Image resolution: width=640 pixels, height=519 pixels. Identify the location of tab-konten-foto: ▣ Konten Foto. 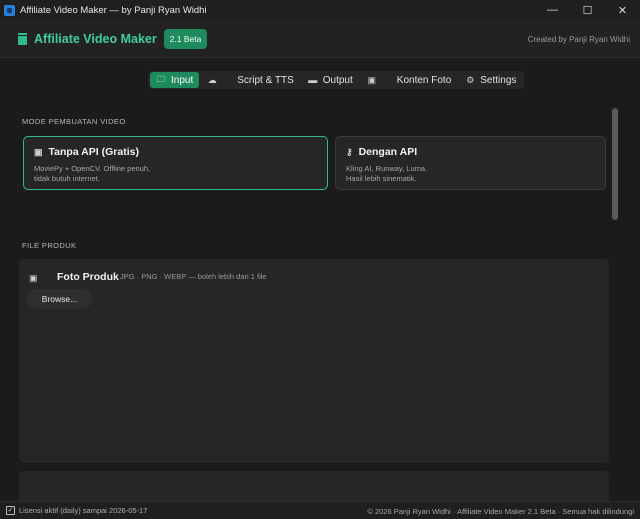
(409, 80).